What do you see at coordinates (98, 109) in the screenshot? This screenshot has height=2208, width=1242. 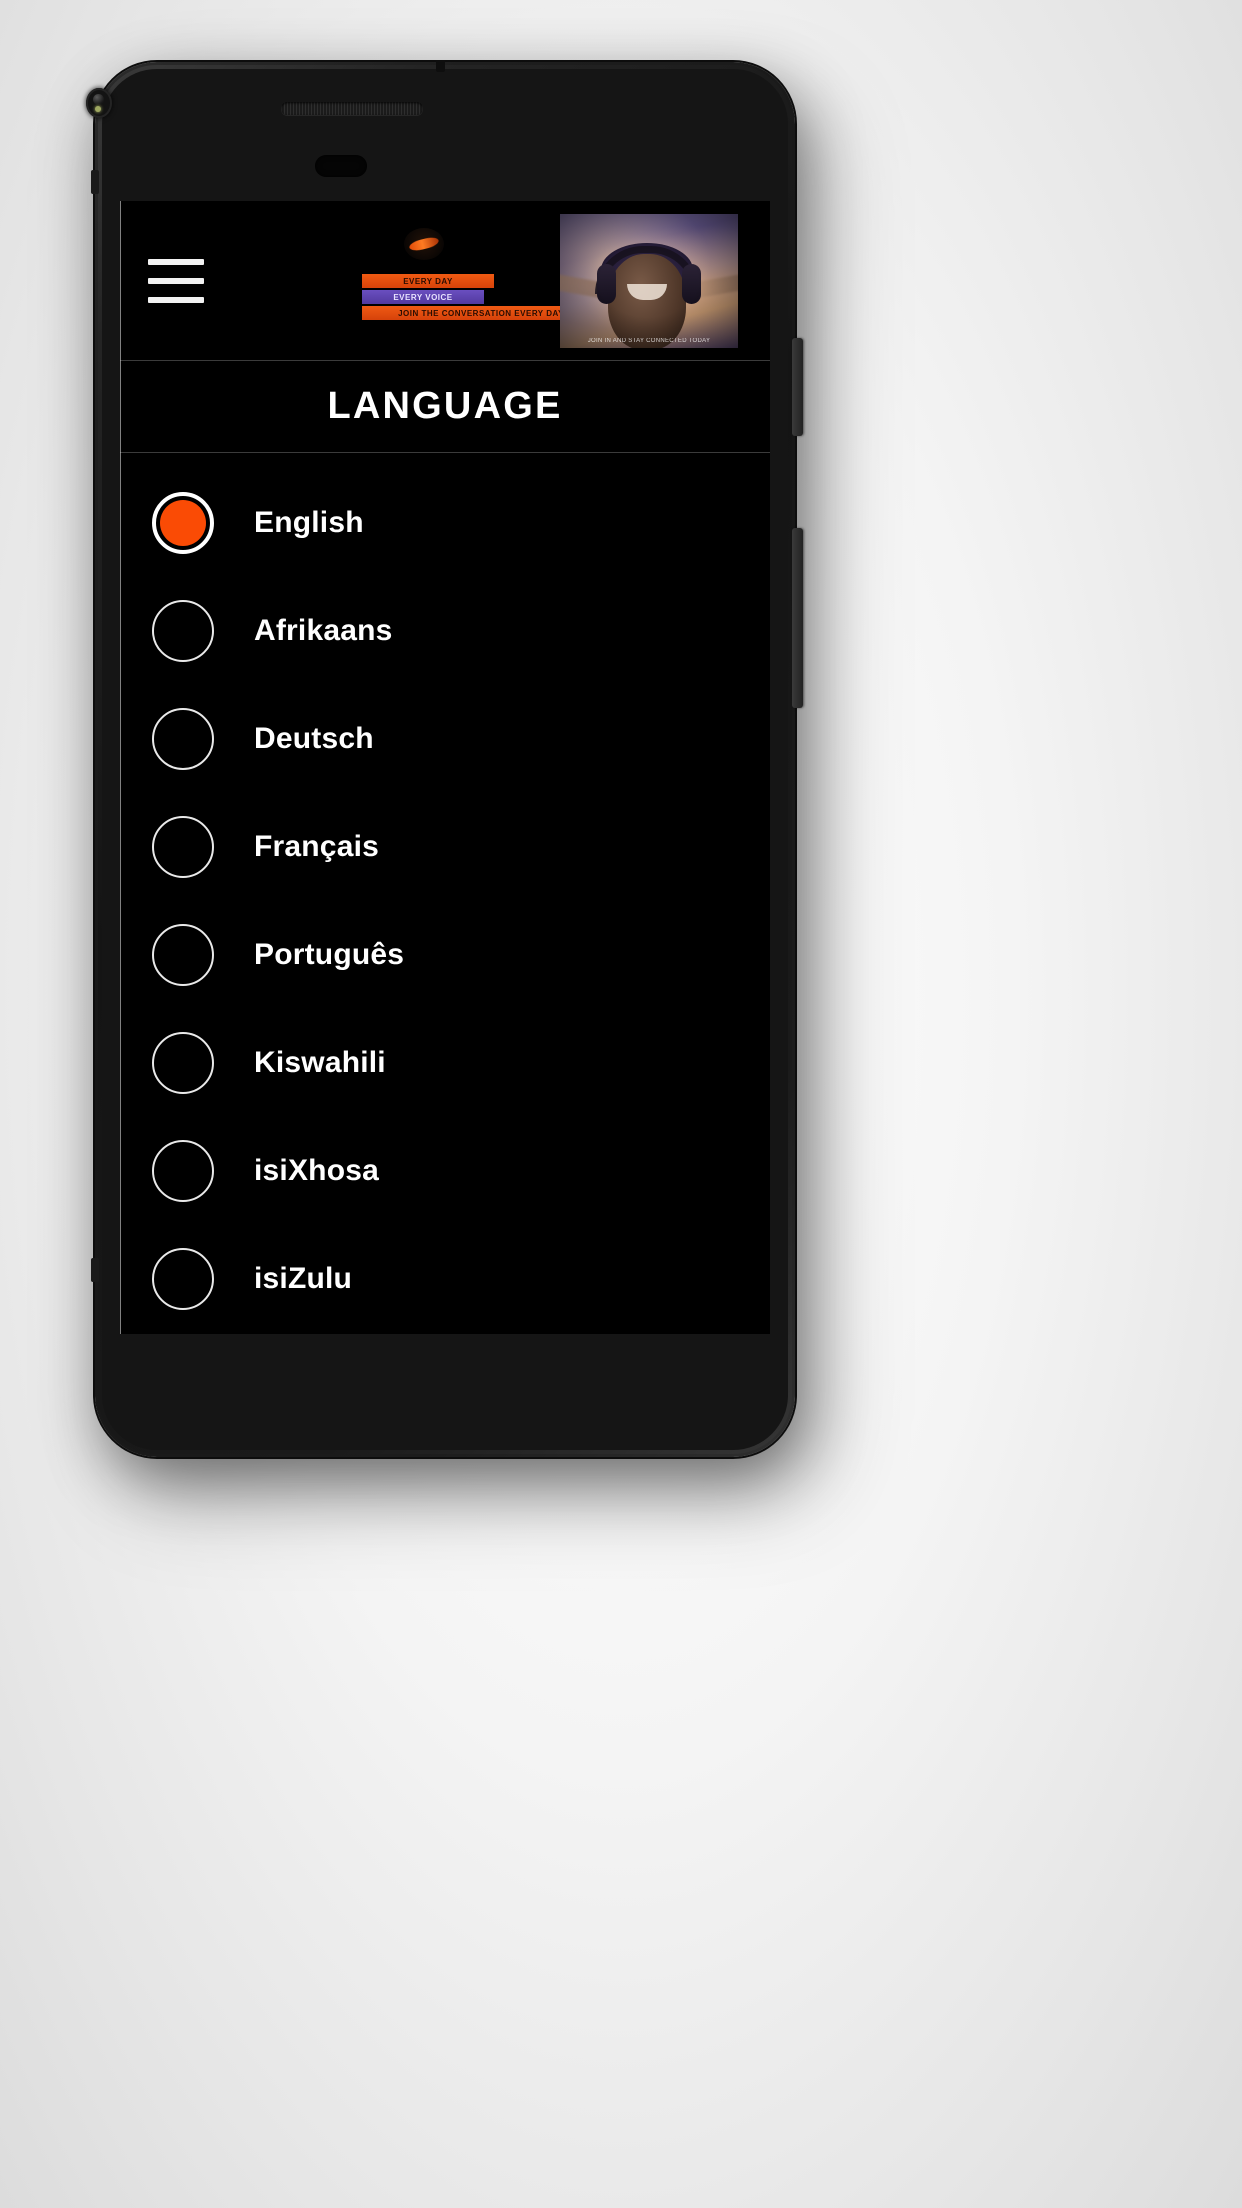 I see `sensor-led-icon` at bounding box center [98, 109].